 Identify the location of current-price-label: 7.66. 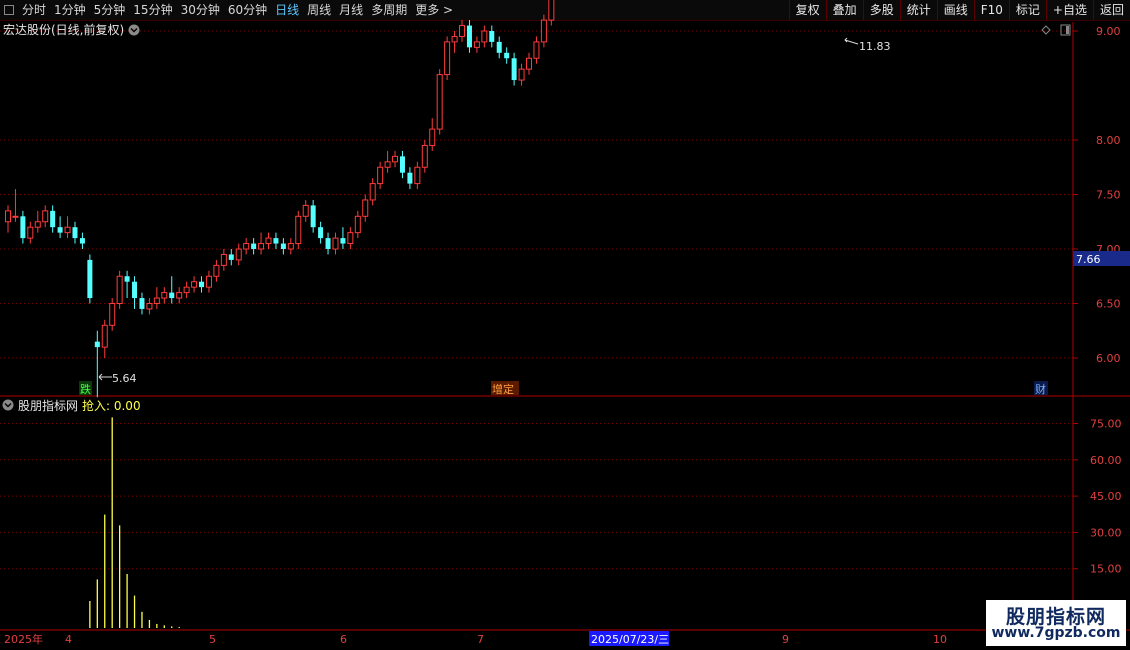
(1088, 259).